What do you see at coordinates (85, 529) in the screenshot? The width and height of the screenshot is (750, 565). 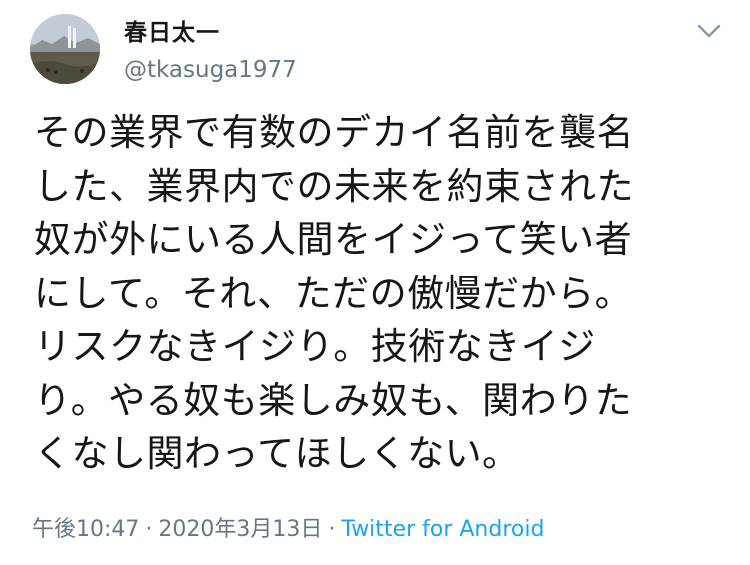 I see `tweet-time: 午後10:47` at bounding box center [85, 529].